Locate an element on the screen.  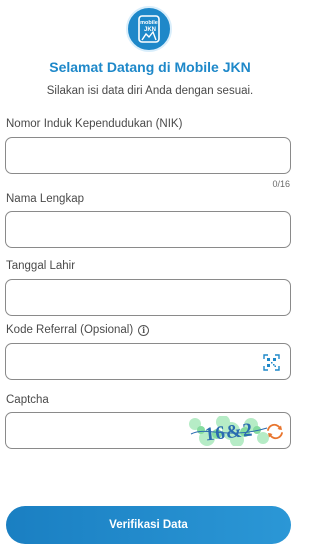
dob-field is located at coordinates (148, 297).